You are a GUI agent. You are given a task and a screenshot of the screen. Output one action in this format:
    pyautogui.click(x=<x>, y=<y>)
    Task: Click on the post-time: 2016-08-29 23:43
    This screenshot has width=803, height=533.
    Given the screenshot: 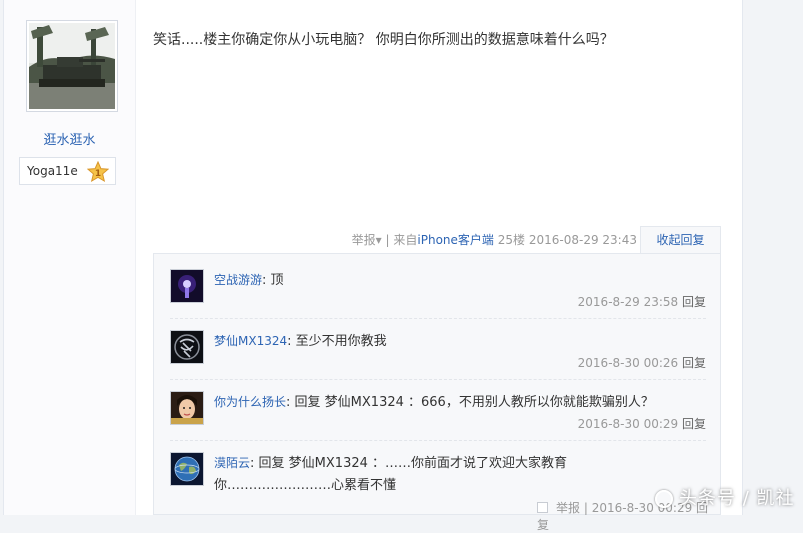 What is the action you would take?
    pyautogui.click(x=582, y=240)
    